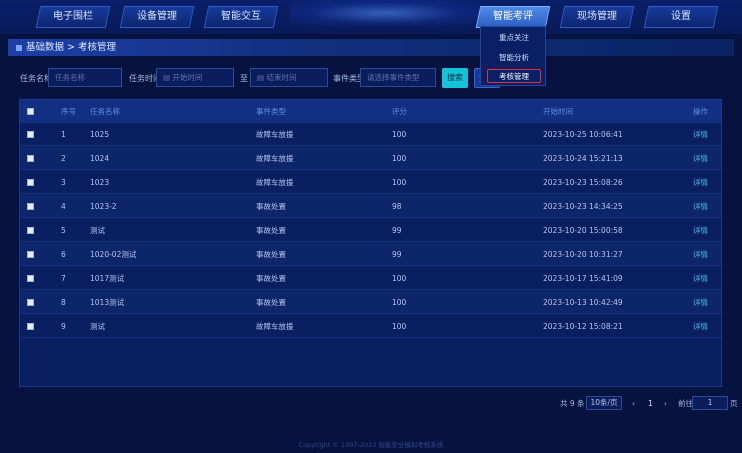 This screenshot has height=453, width=742. Describe the element at coordinates (514, 38) in the screenshot. I see `menu-item-focus: 重点关注` at that location.